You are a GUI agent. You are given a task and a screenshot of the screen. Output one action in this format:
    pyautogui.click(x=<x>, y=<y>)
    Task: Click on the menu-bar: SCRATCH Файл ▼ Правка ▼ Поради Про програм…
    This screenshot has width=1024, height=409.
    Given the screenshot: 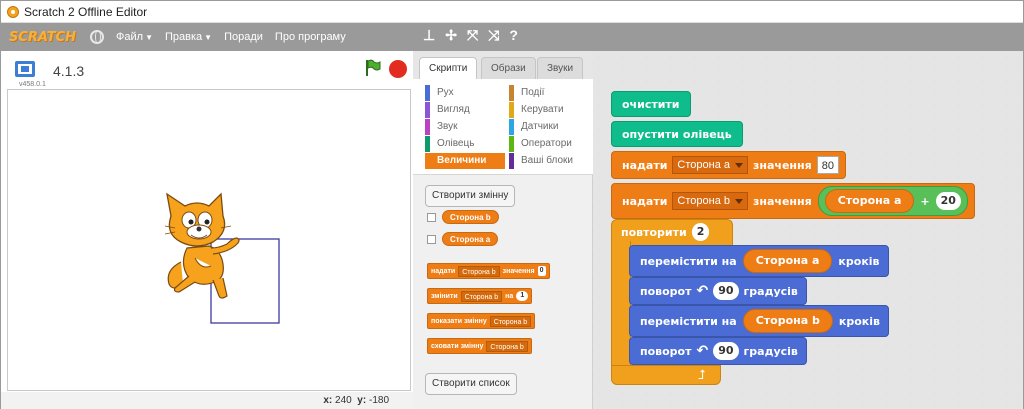 What is the action you would take?
    pyautogui.click(x=512, y=37)
    